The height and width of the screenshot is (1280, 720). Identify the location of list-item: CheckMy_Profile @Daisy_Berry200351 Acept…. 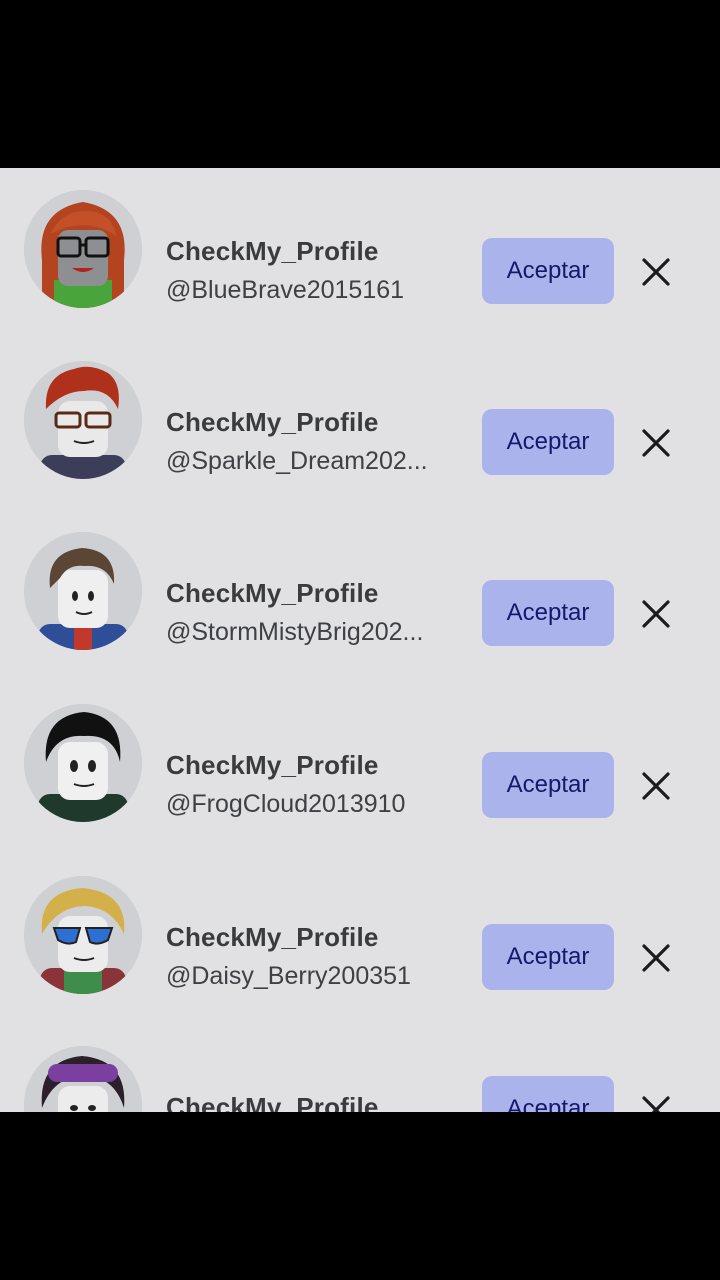
(360, 941).